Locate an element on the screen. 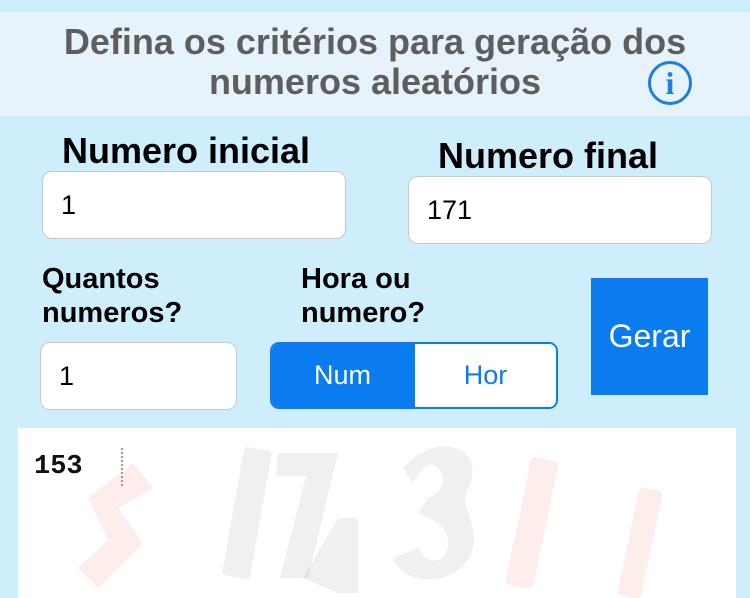 The width and height of the screenshot is (750, 598). numero-inicial-input: 1 is located at coordinates (194, 205).